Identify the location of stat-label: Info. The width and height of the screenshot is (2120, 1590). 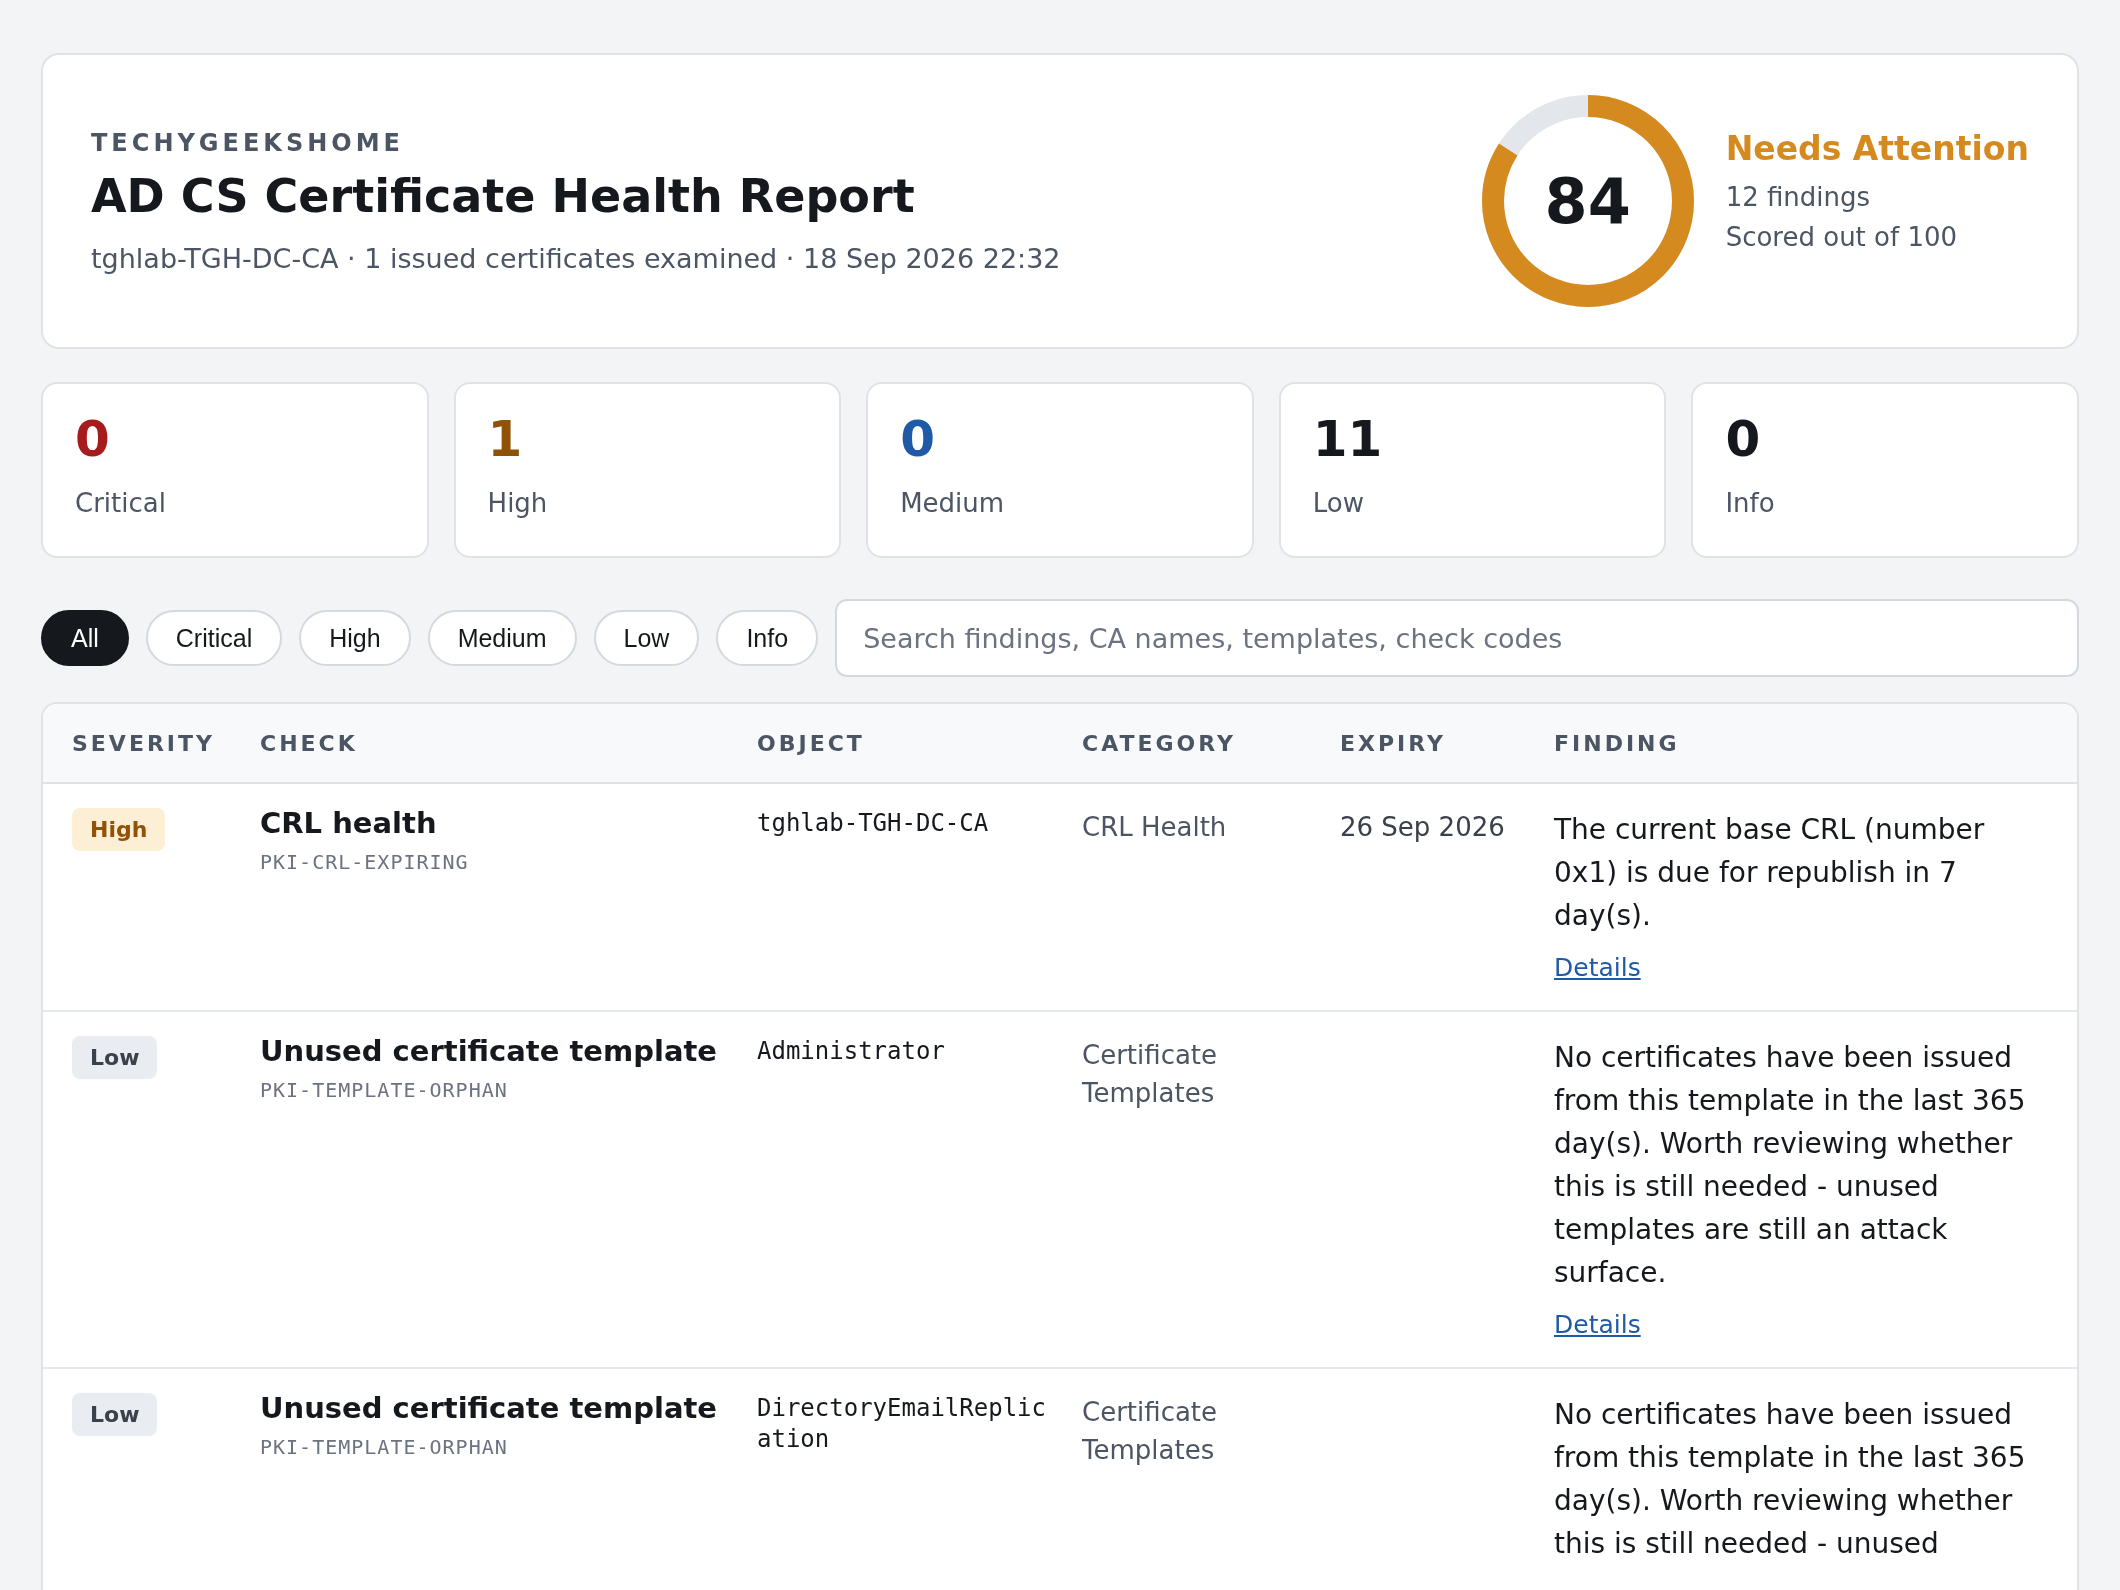
(1750, 503).